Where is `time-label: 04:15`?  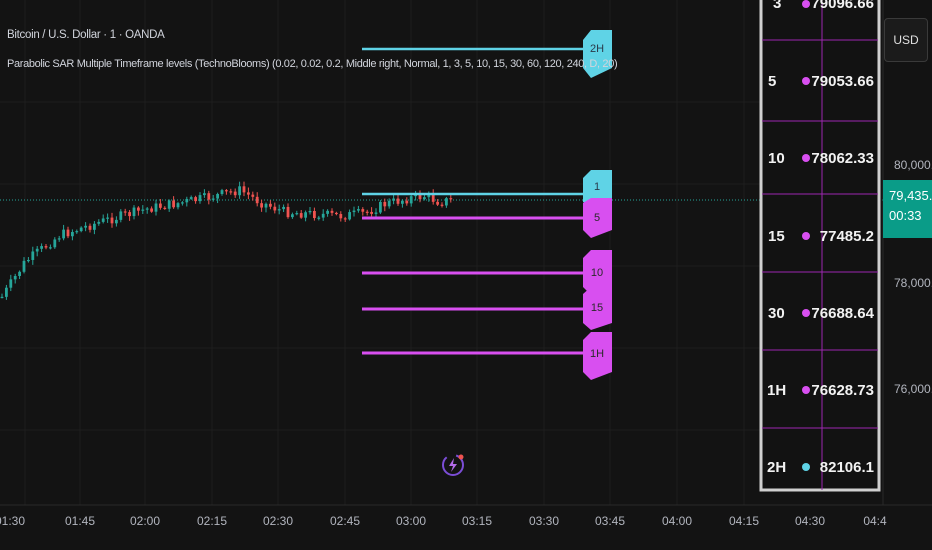 time-label: 04:15 is located at coordinates (744, 521).